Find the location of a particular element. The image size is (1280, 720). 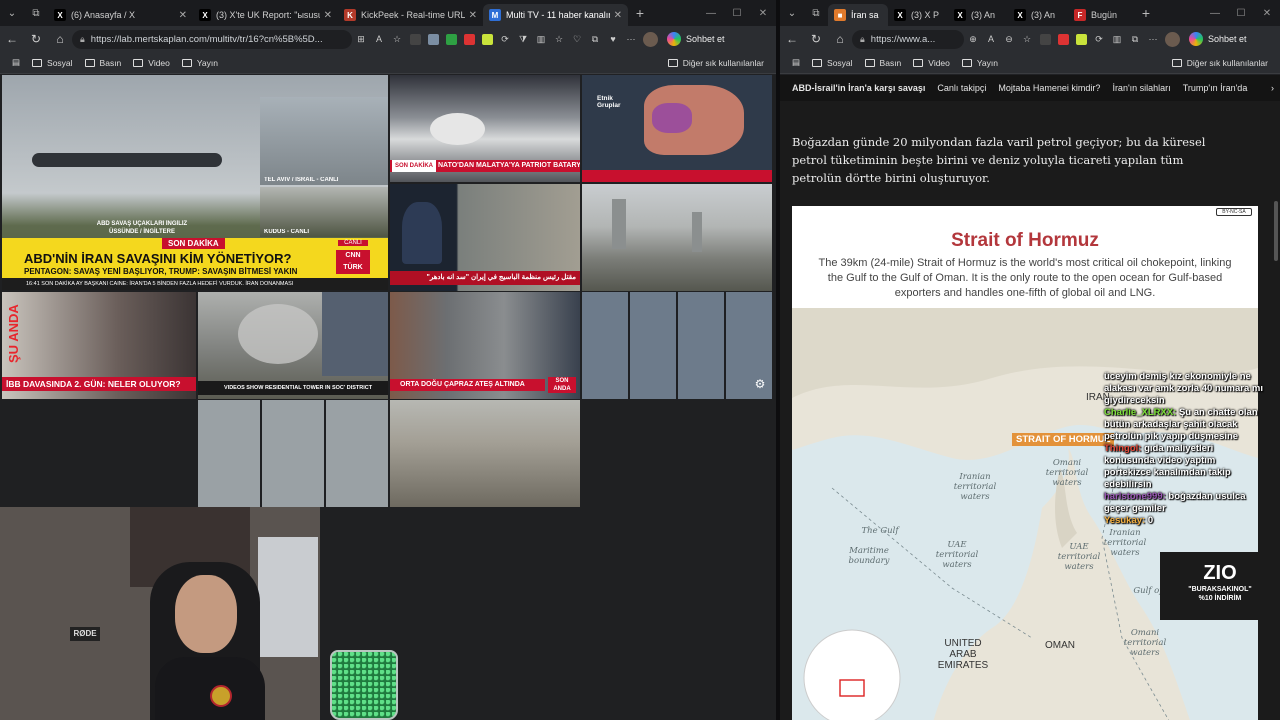

favorites-icon: ☆ is located at coordinates (559, 39).